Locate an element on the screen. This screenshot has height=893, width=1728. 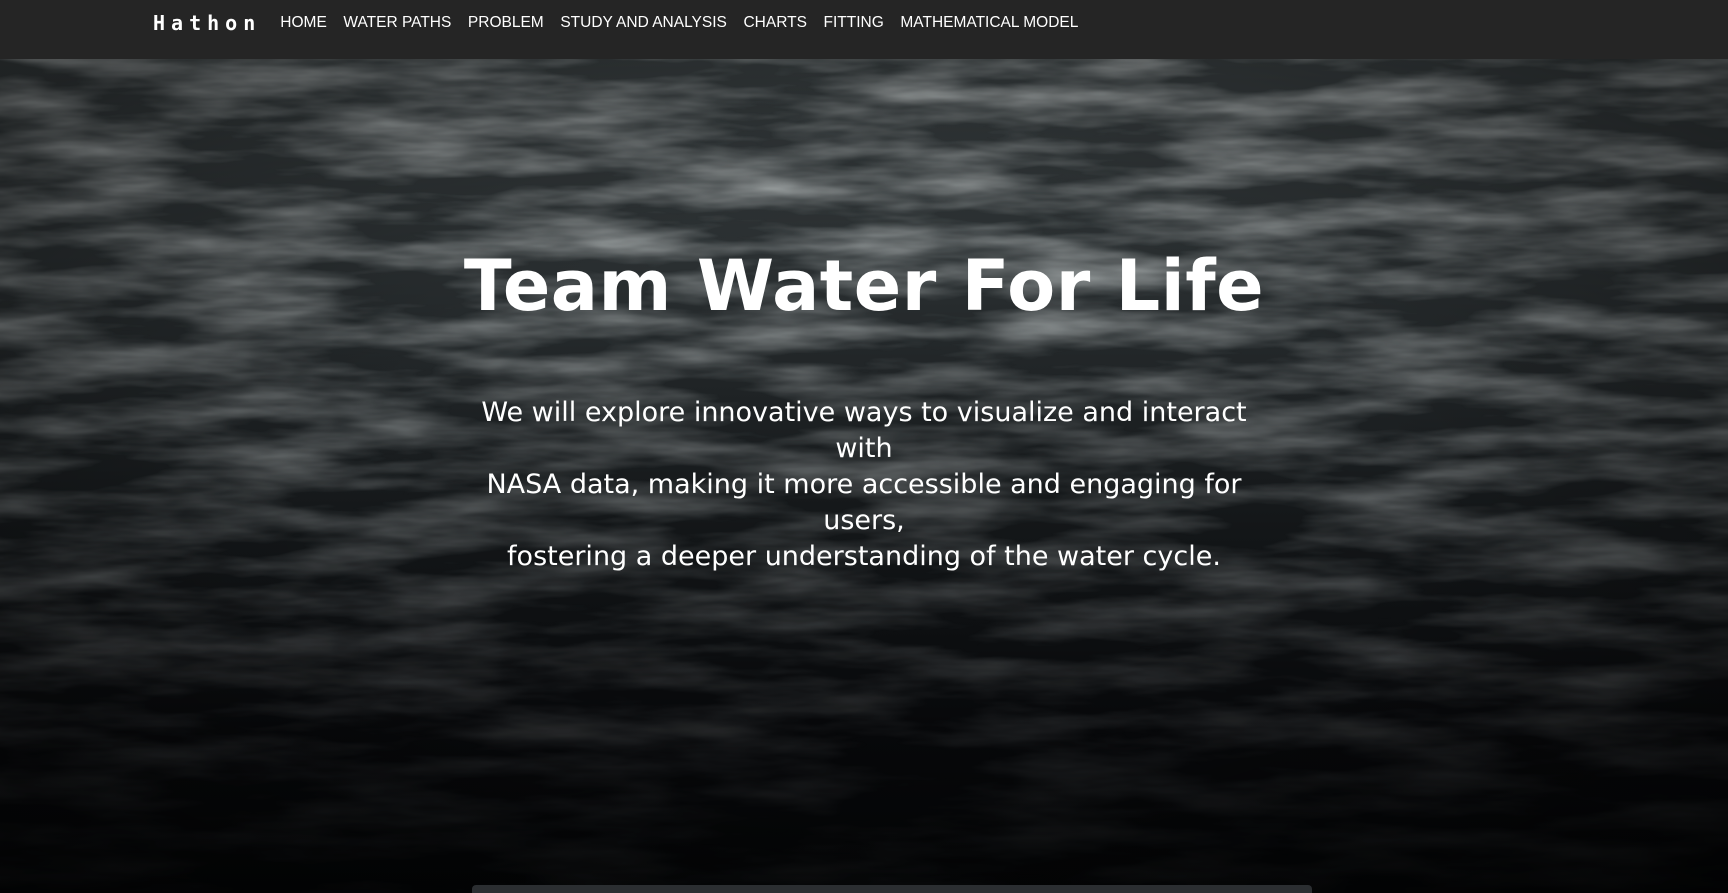
next-section-edge is located at coordinates (892, 889).